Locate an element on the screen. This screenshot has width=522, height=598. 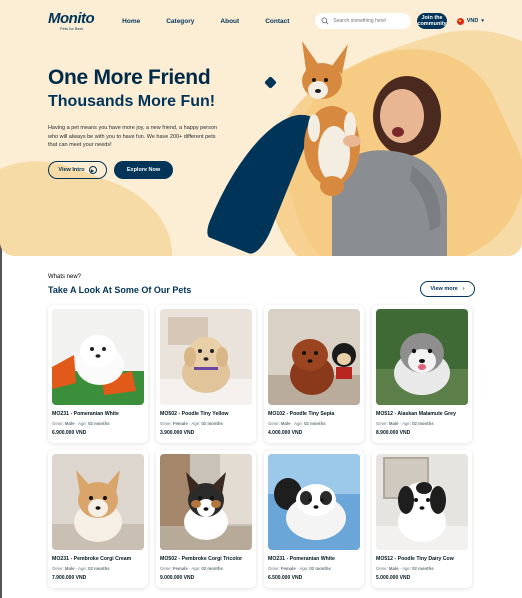
logo-tagline: Pets for Best is located at coordinates (71, 28).